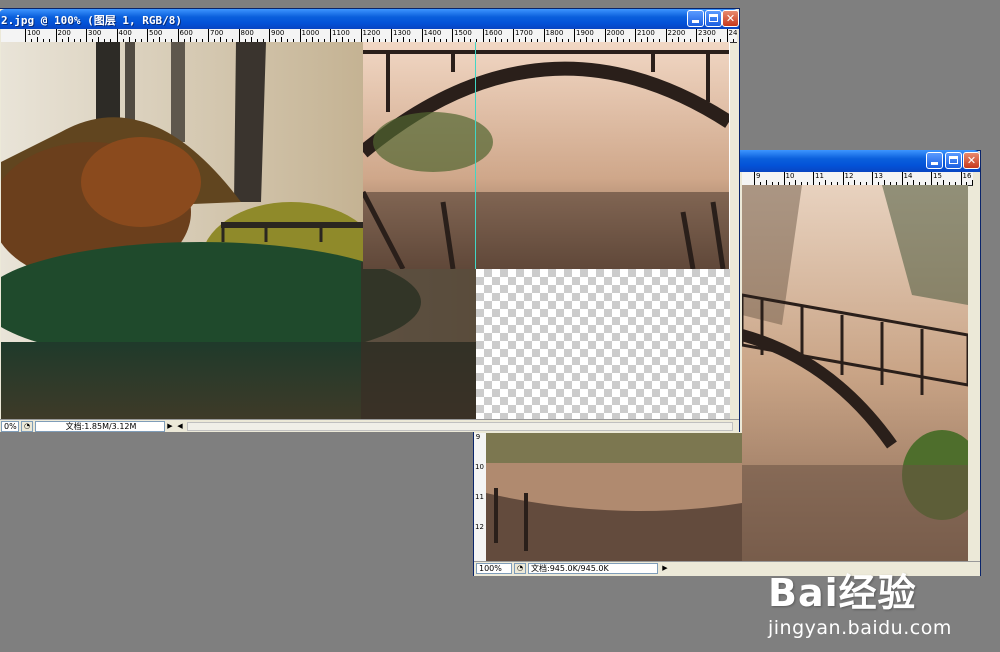  What do you see at coordinates (369, 19) in the screenshot?
I see `title-bar: 2.jpg @ 100% (图层 1, RGB/8) ✕` at bounding box center [369, 19].